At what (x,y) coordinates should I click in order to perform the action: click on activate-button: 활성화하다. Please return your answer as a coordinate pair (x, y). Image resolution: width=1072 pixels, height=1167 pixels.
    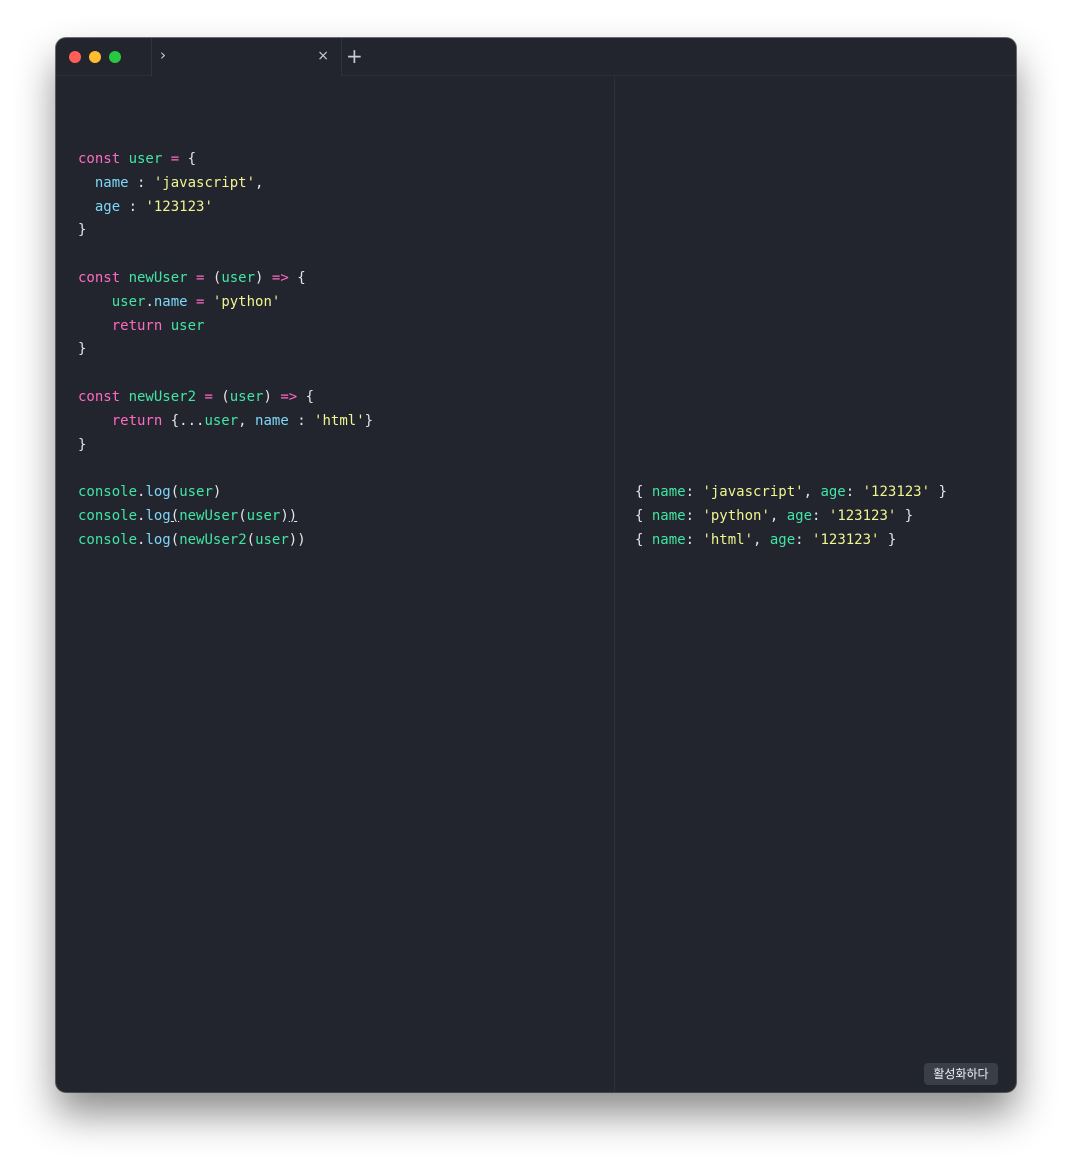
    Looking at the image, I should click on (961, 1074).